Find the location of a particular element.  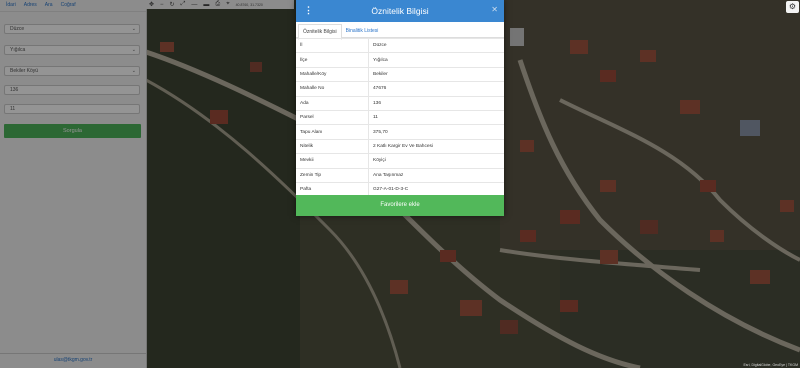

search-button: Sorgula is located at coordinates (72, 131).